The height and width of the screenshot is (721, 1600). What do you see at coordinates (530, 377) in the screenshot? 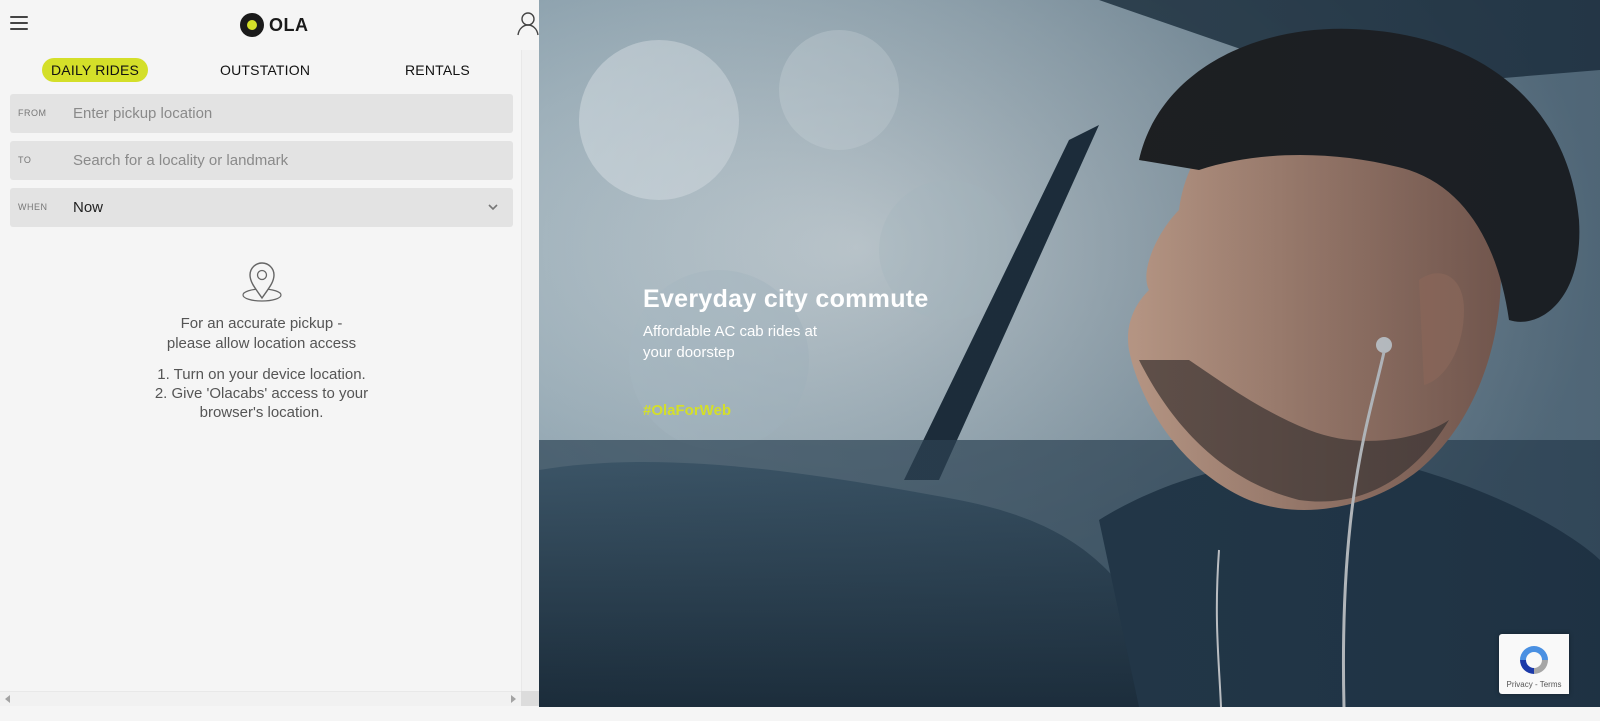
I see `vertical-scrollbar` at bounding box center [530, 377].